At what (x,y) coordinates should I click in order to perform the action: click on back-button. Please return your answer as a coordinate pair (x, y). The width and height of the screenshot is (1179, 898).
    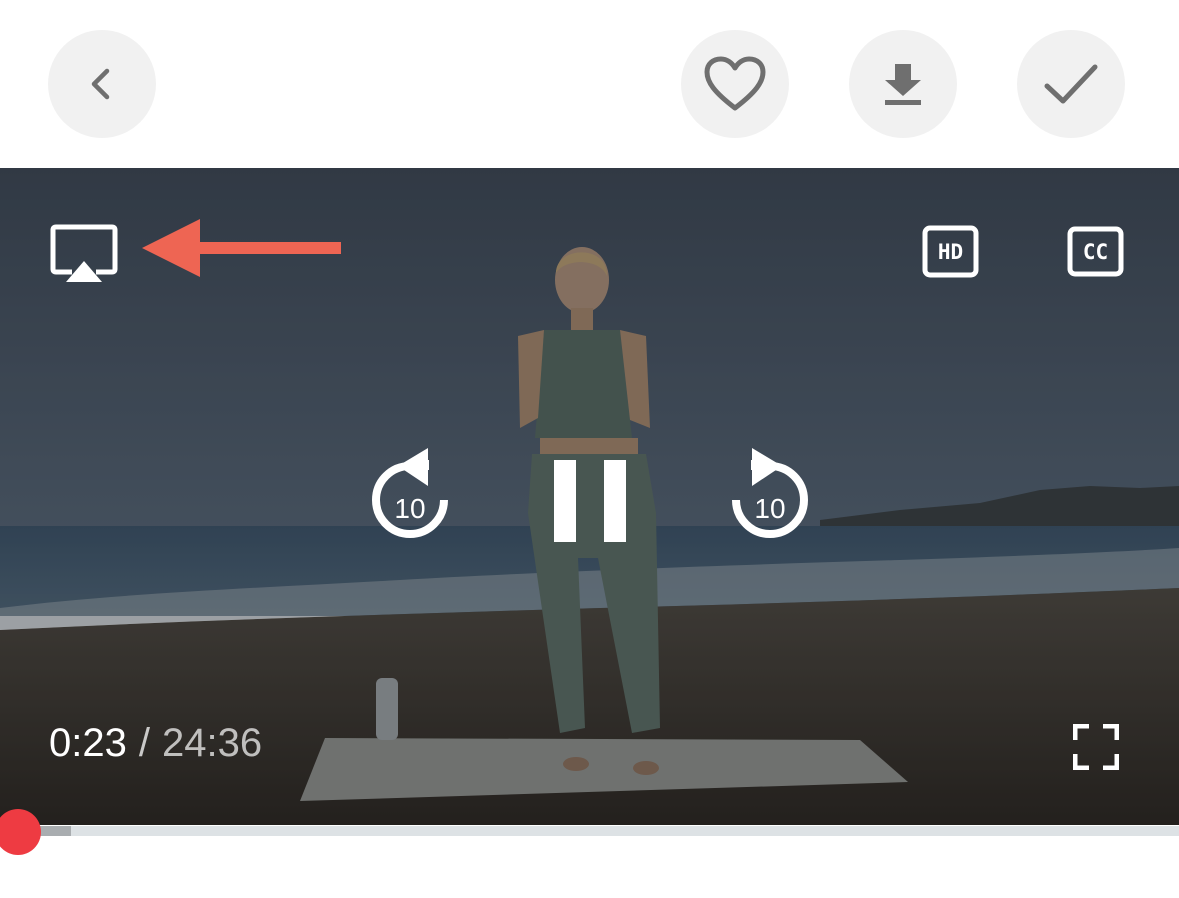
    Looking at the image, I should click on (102, 84).